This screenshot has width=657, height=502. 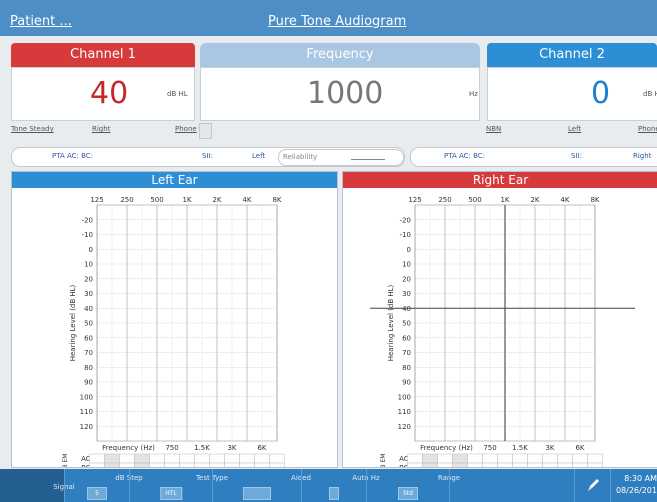 What do you see at coordinates (406, 353) in the screenshot?
I see `right-y-tick: 70` at bounding box center [406, 353].